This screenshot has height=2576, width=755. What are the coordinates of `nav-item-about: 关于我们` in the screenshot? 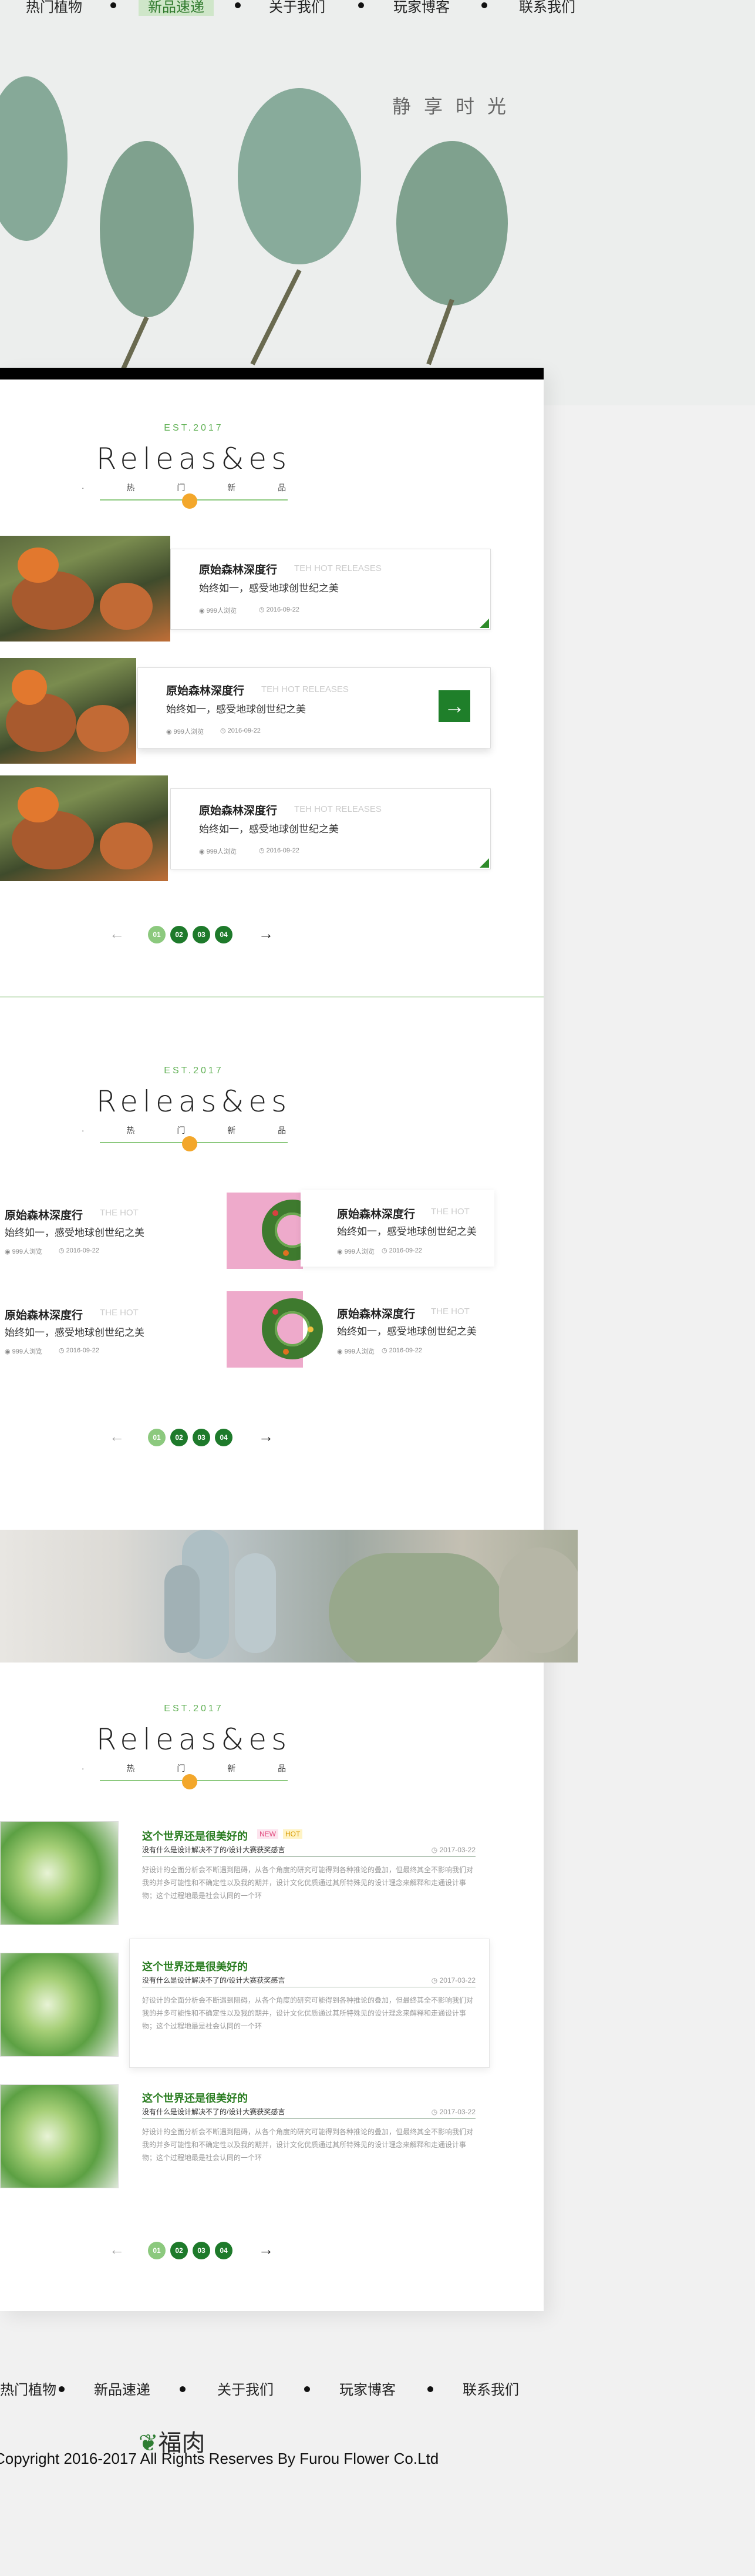 It's located at (297, 8).